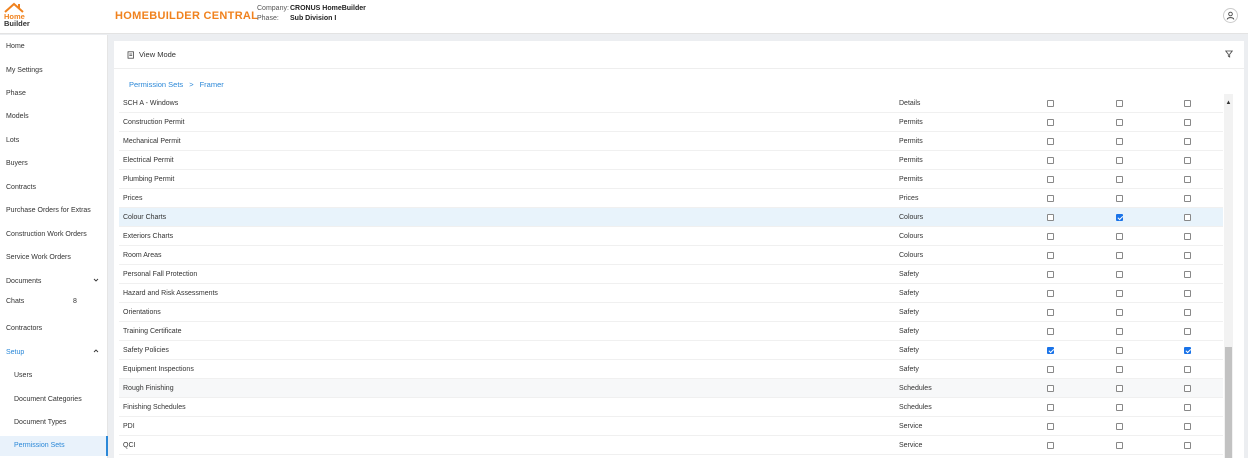 This screenshot has width=1248, height=458. What do you see at coordinates (156, 84) in the screenshot?
I see `breadcrumb-permission-sets: Permission Sets` at bounding box center [156, 84].